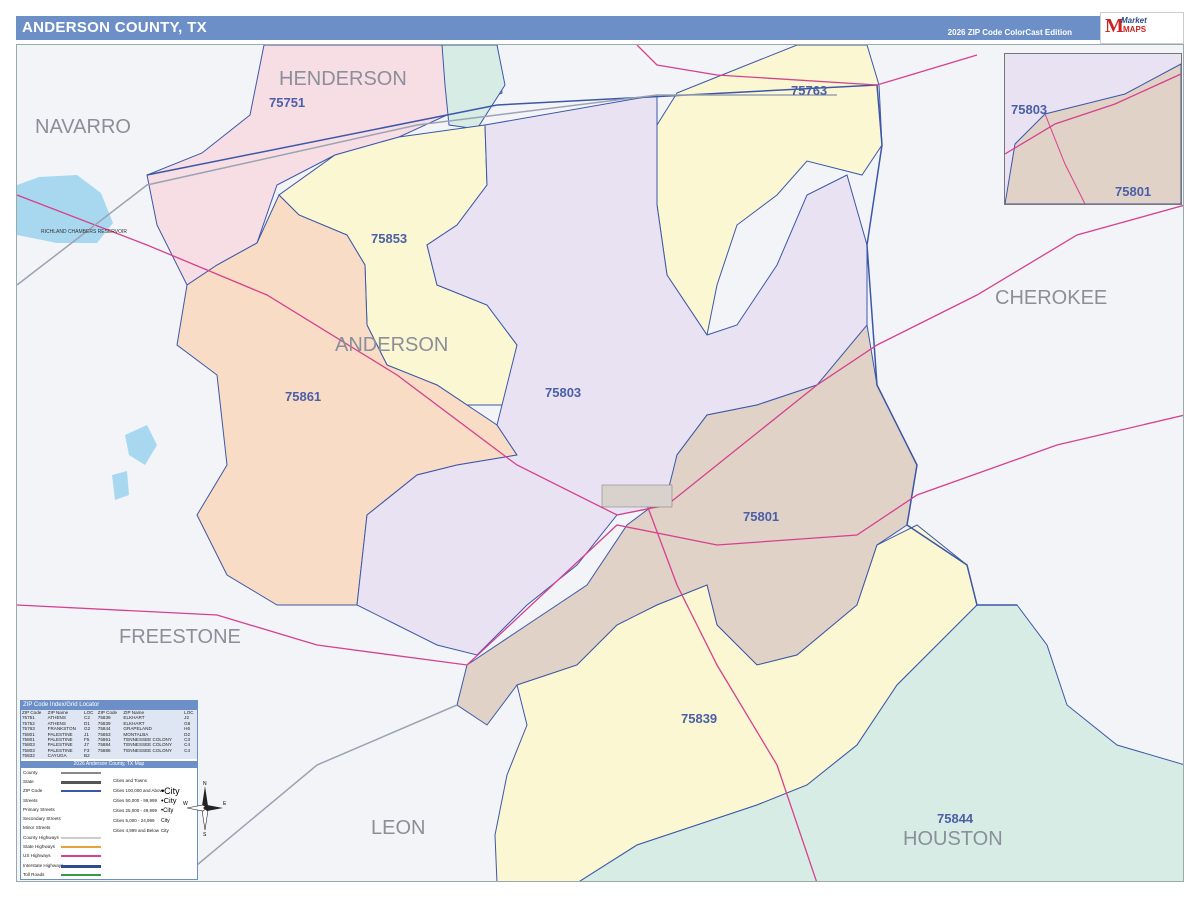 The image size is (1200, 900). Describe the element at coordinates (809, 90) in the screenshot. I see `zip-label-75763: 75763` at that location.